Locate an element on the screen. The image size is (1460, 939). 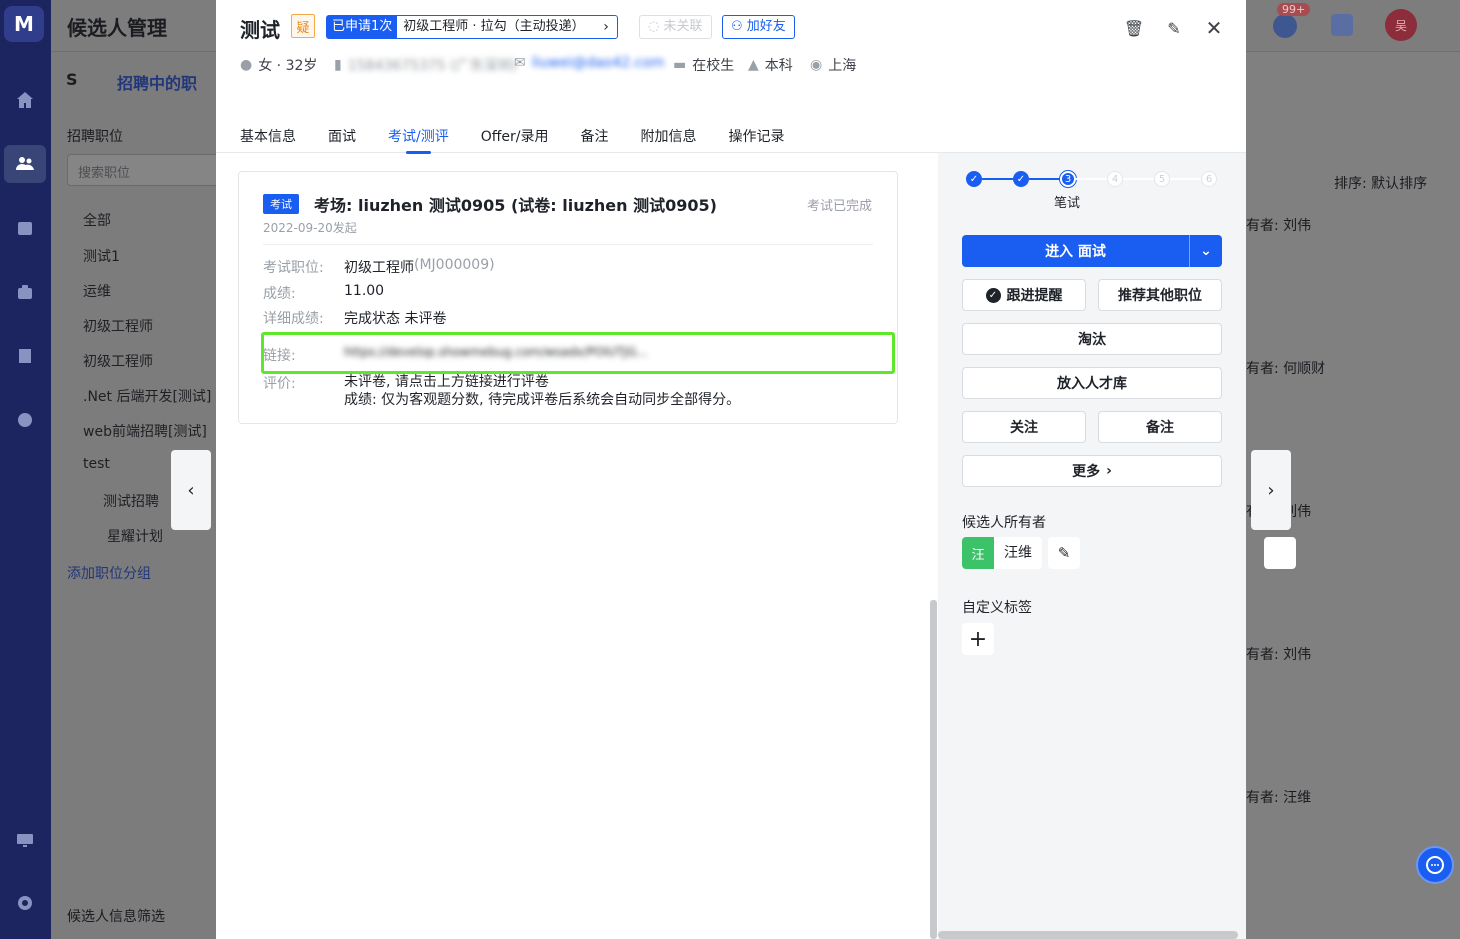
tree-item: test is located at coordinates (96, 464).